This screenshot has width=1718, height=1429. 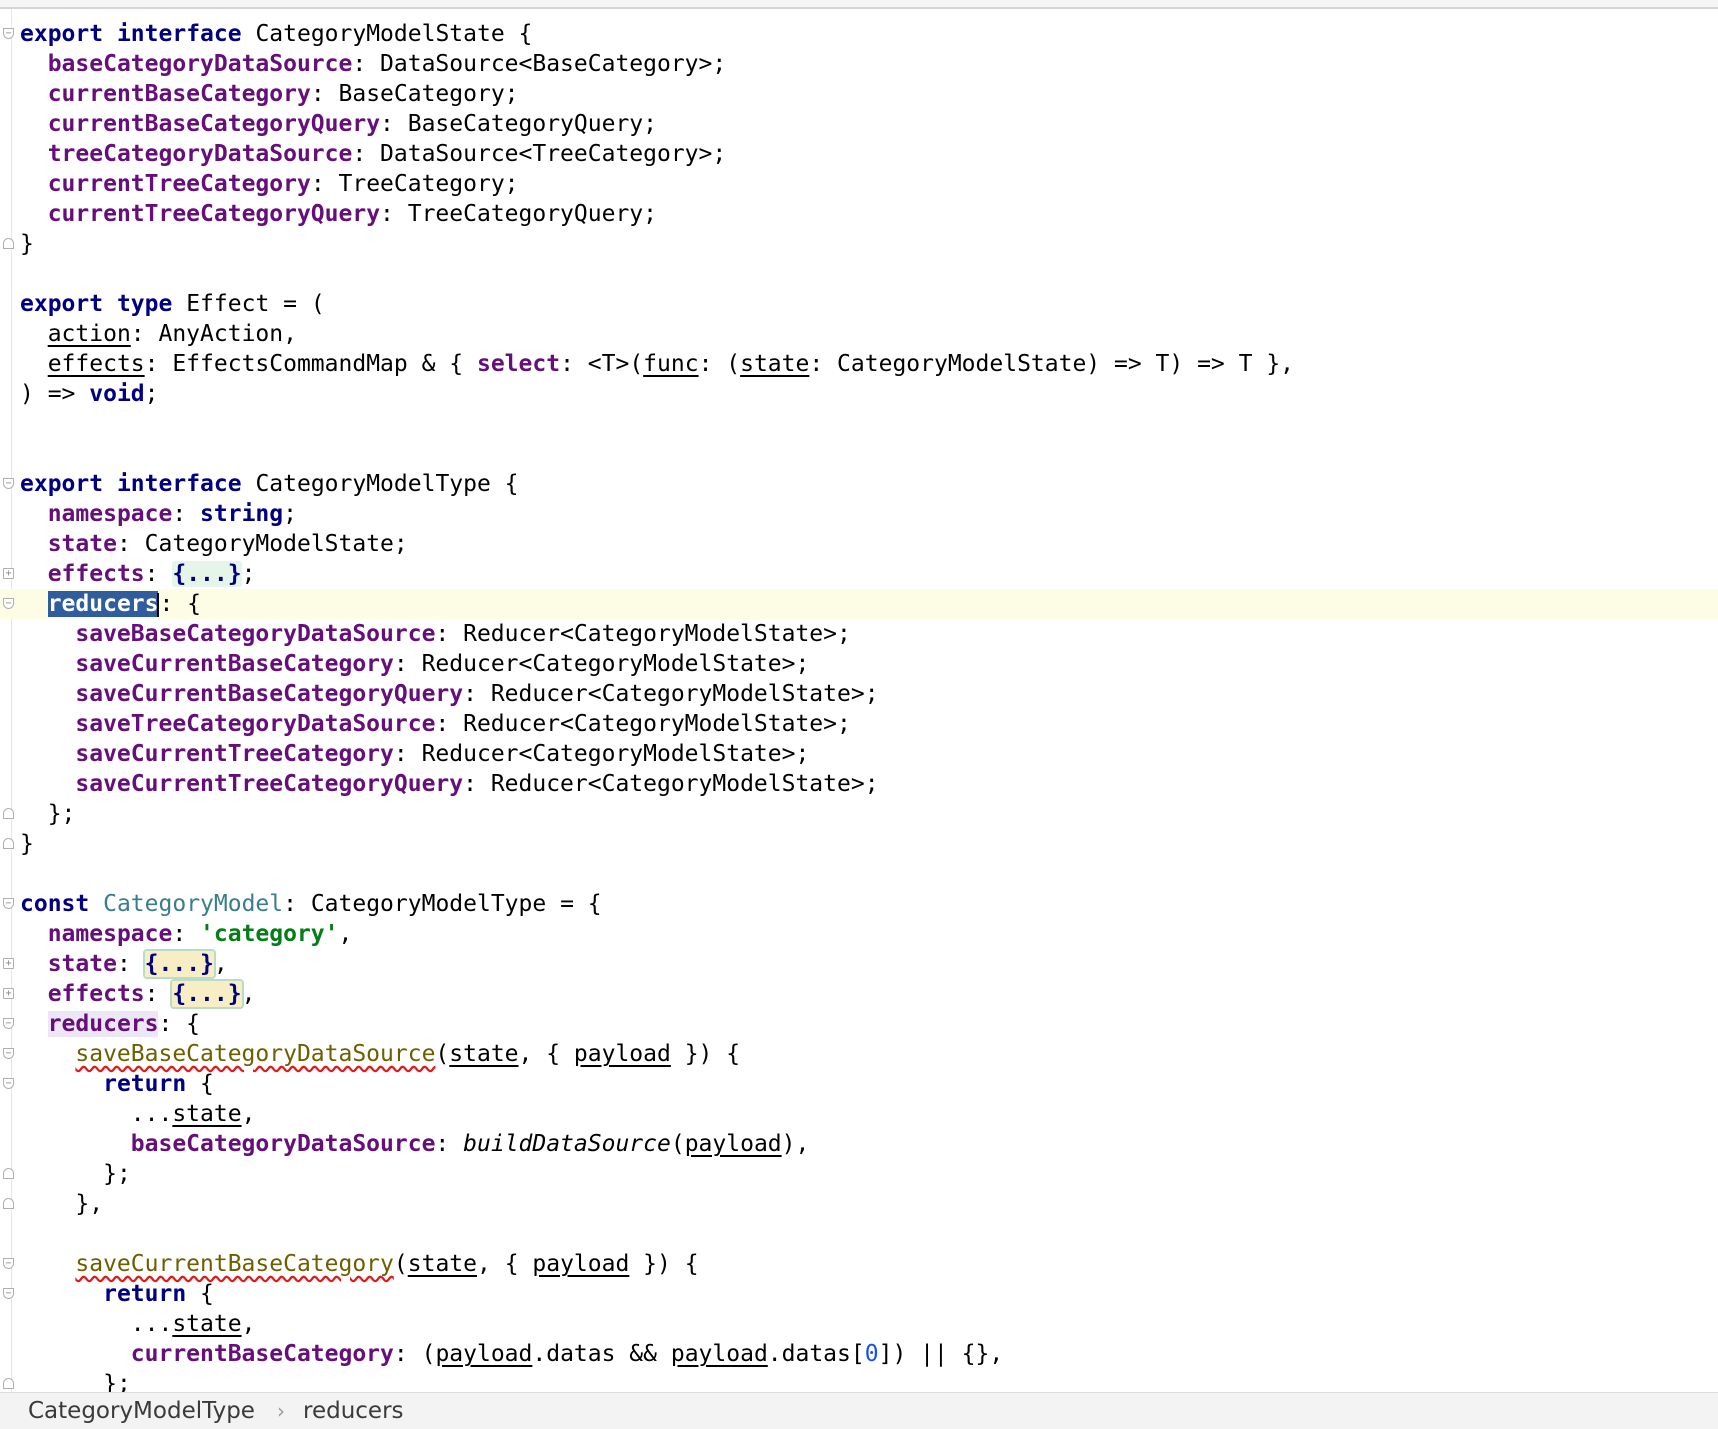 I want to click on breadcrumb-item-category-model-type: CategoryModelType, so click(x=141, y=1411).